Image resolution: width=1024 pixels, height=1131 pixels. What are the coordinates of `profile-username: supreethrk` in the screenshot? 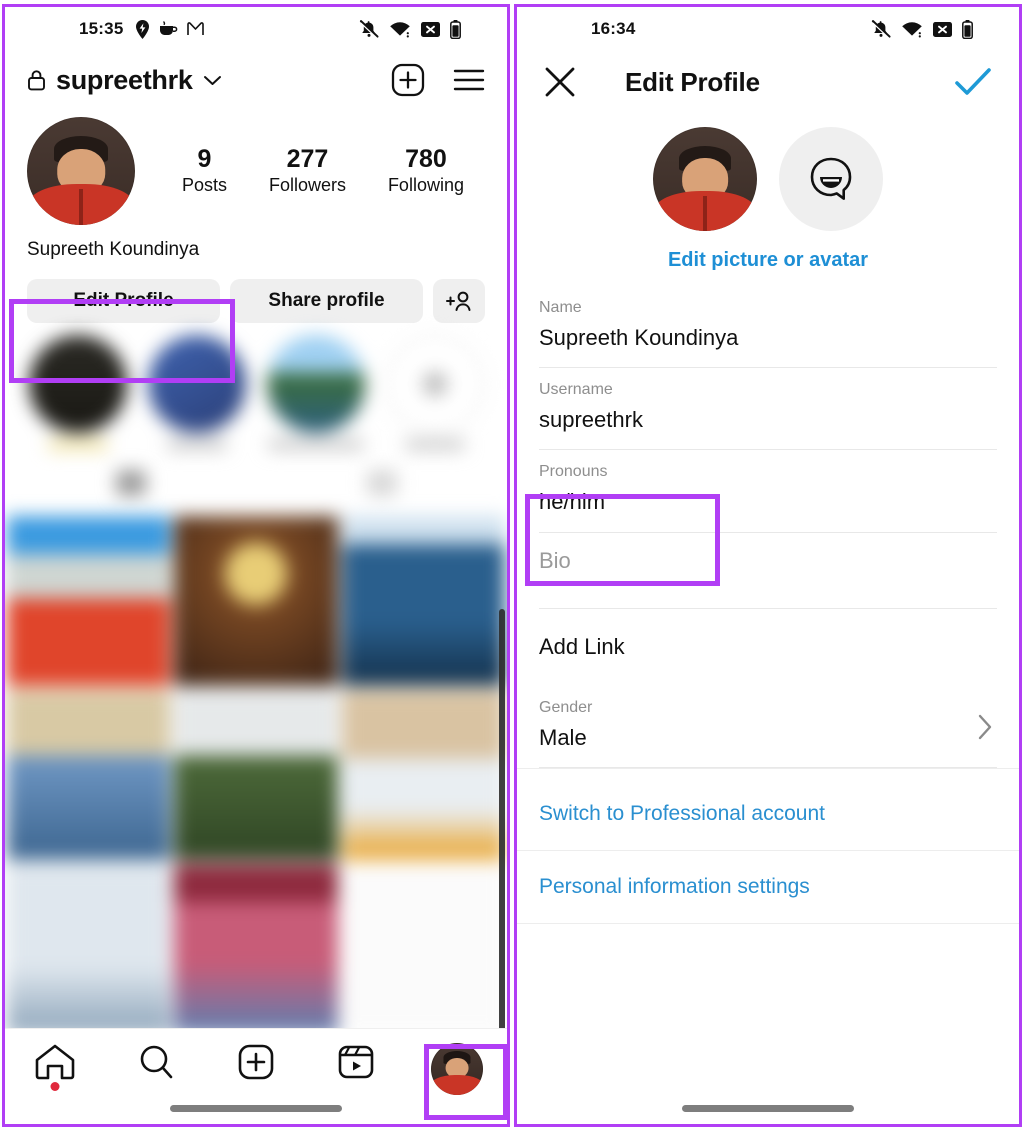 It's located at (124, 79).